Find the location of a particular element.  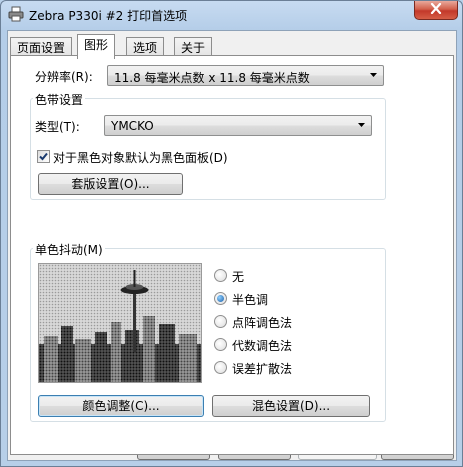

ribbon-type-label: 类型(T): is located at coordinates (57, 127).